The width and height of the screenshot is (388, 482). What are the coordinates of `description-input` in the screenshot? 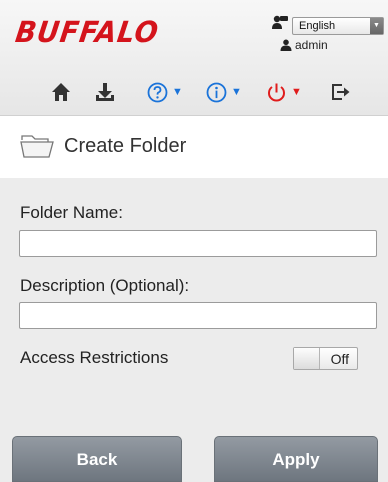 It's located at (198, 315).